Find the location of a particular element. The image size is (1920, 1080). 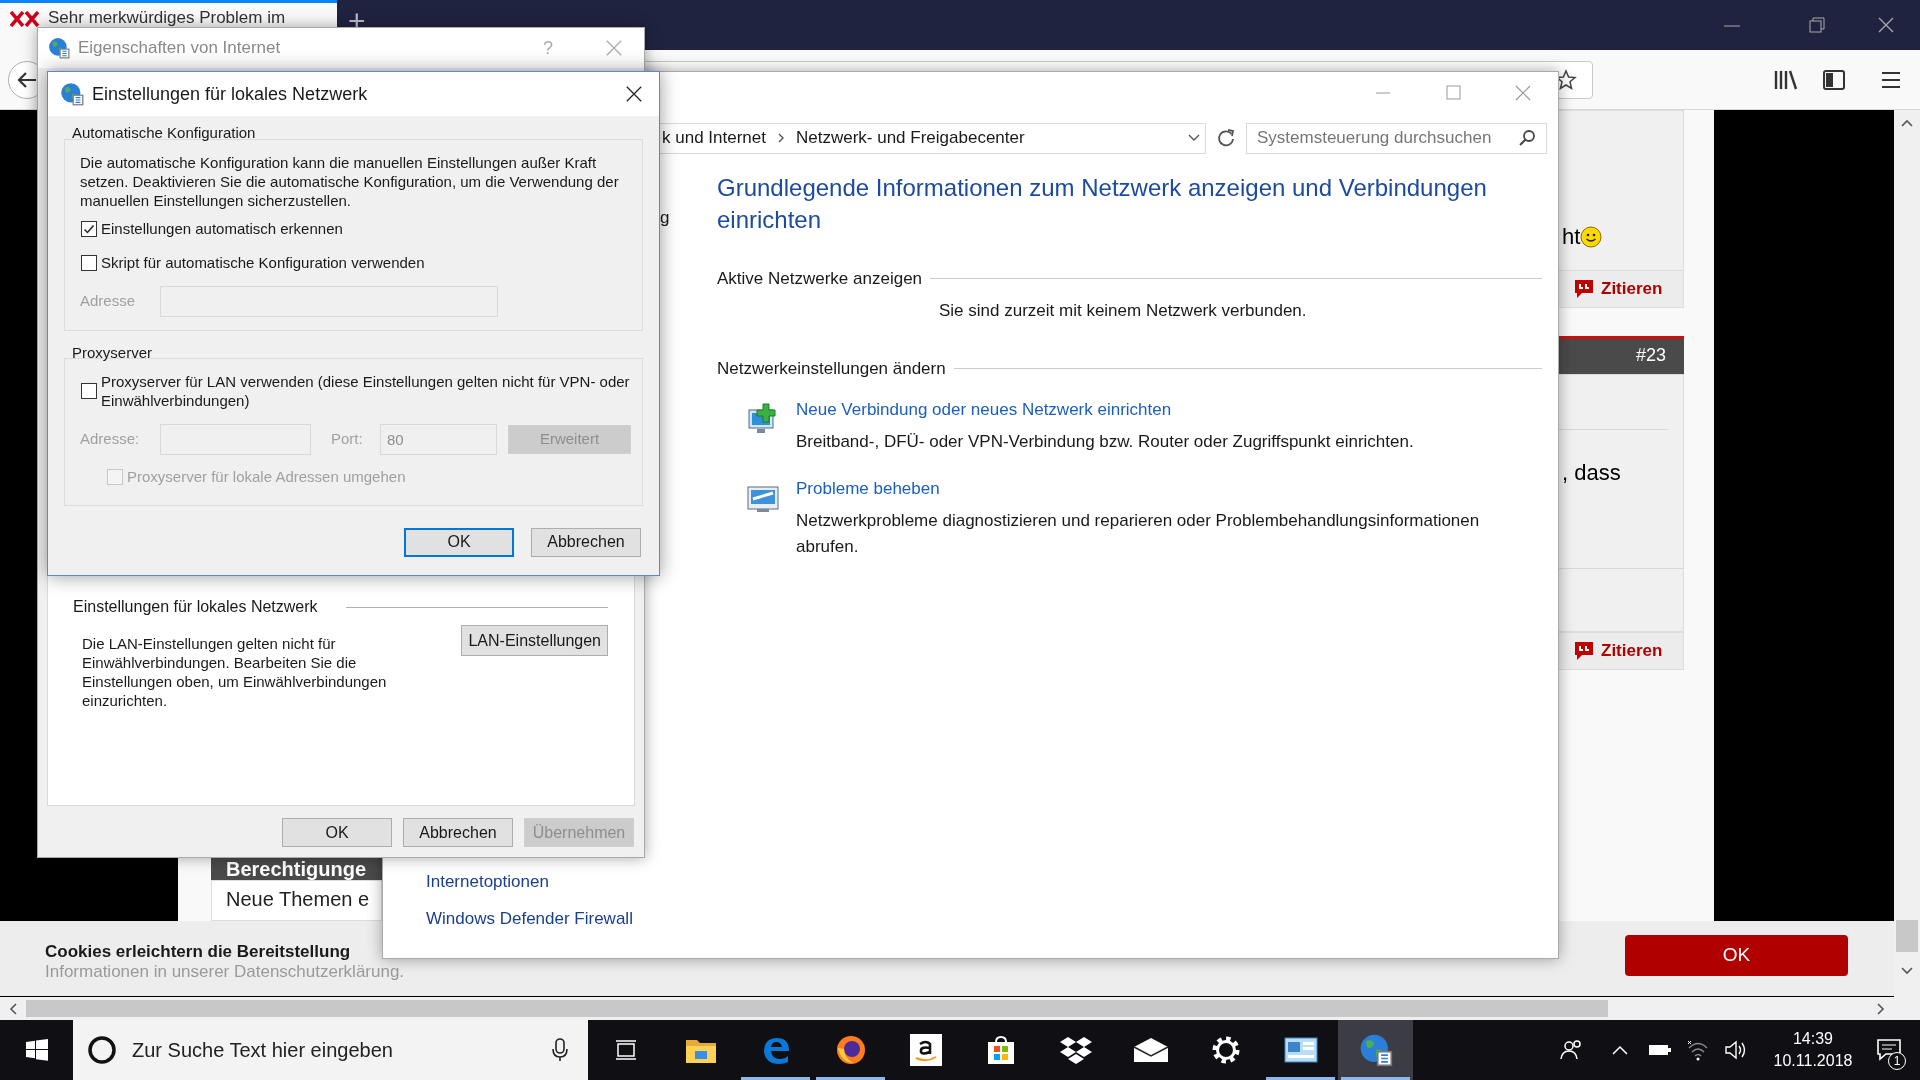

search-field: Systemsteuerung durchsuchen is located at coordinates (1387, 138).